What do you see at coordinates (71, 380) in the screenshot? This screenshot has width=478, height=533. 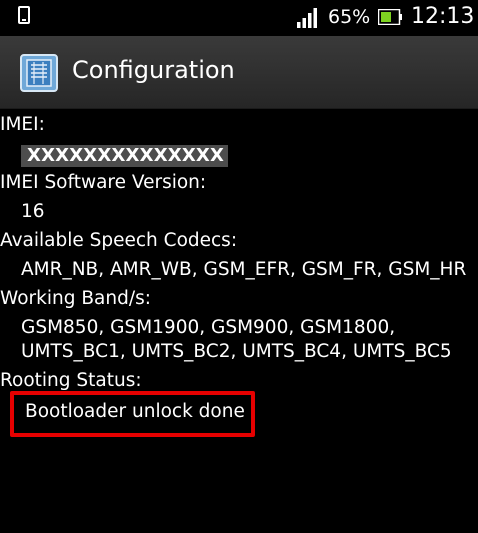 I see `rooting-status-label: Rooting Status:` at bounding box center [71, 380].